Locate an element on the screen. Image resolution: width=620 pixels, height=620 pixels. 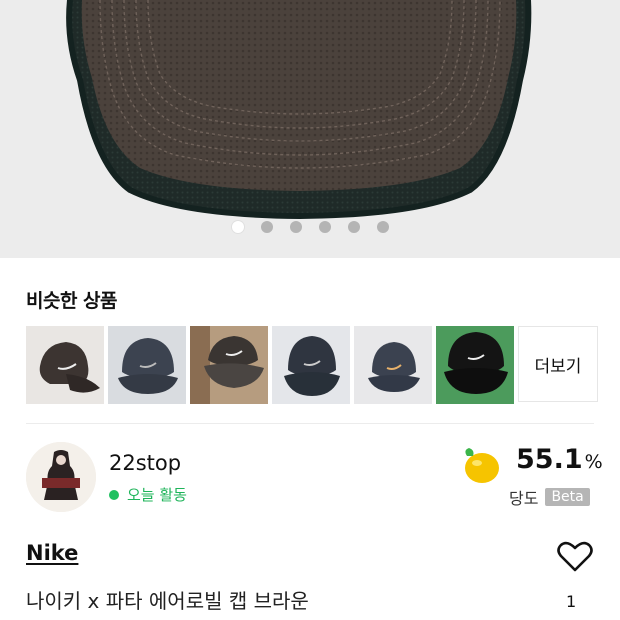
sweetness-label: 당도 is located at coordinates (524, 498).